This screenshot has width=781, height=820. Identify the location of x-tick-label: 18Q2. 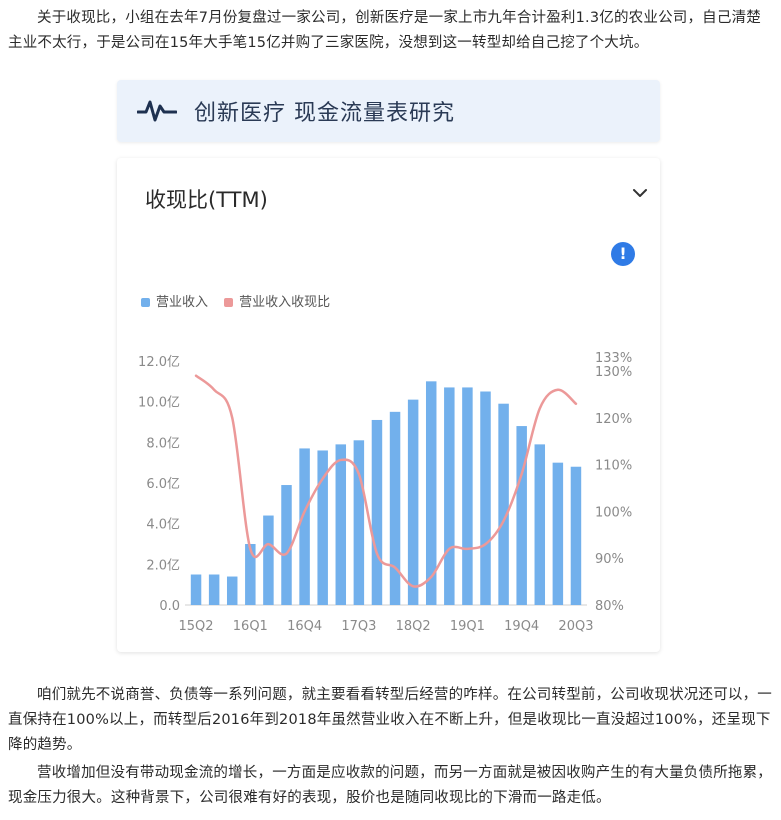
(413, 626).